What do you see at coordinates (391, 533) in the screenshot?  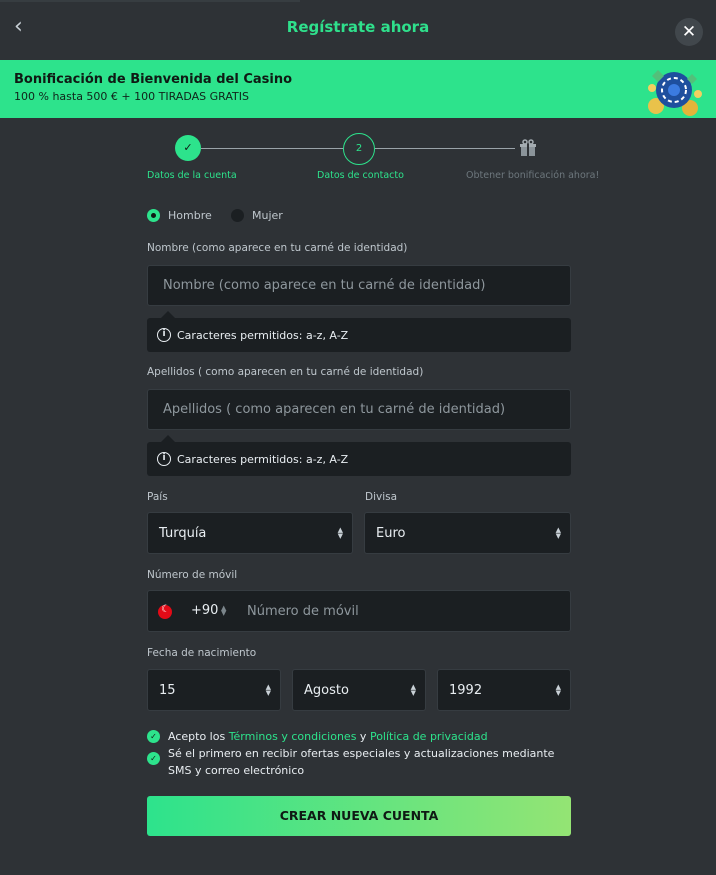 I see `currency-value: Euro` at bounding box center [391, 533].